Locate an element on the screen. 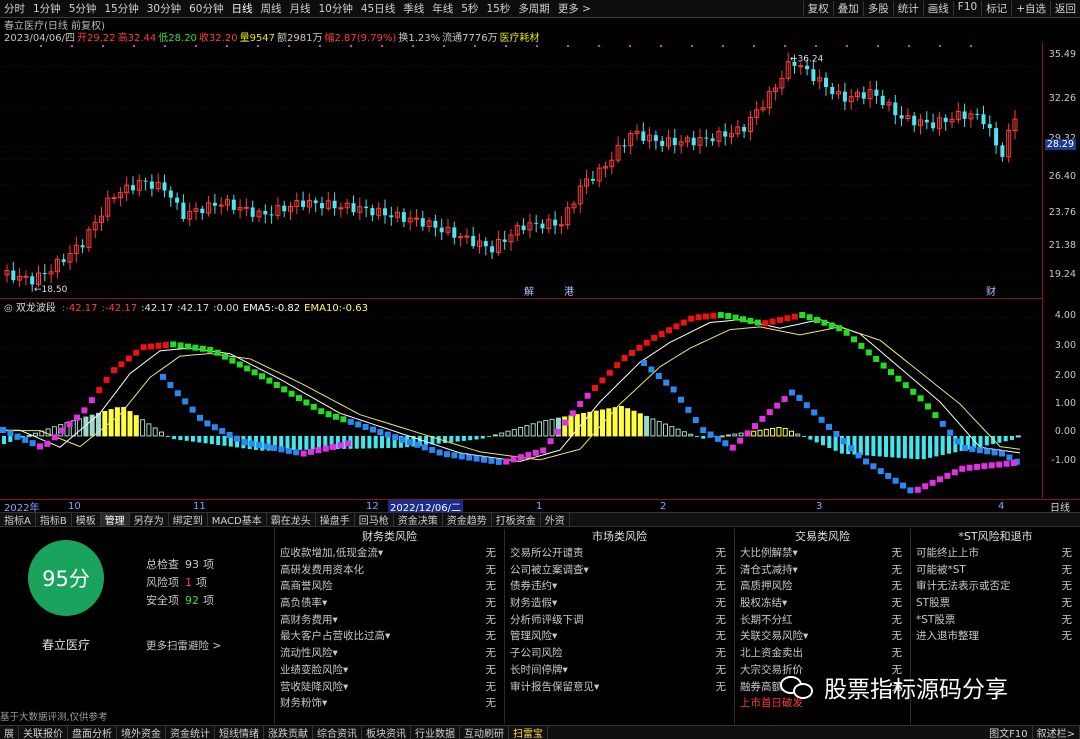  bottom-tab-3: 境外资金 is located at coordinates (141, 732).